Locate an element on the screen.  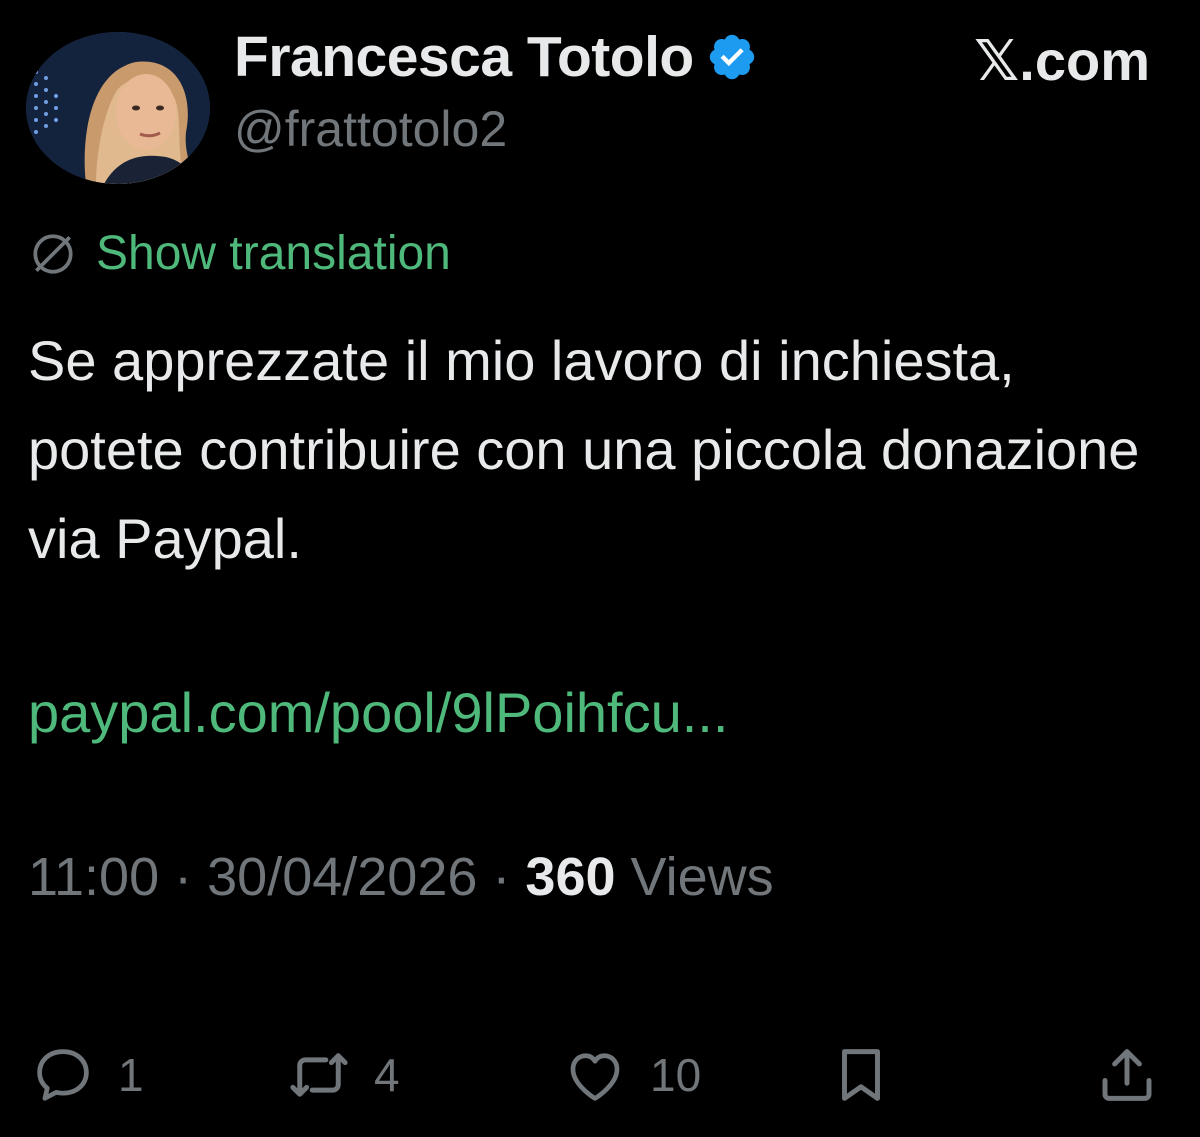
tweet-actions: 1 4 10 is located at coordinates (600, 1075).